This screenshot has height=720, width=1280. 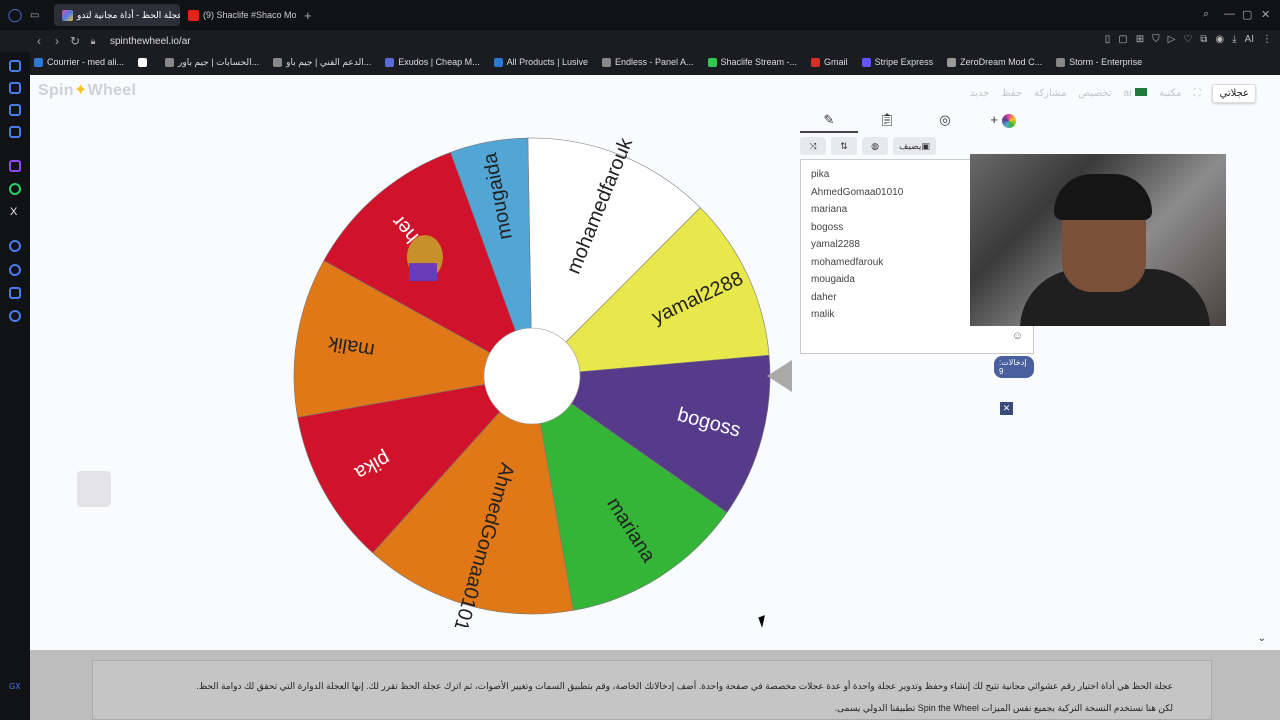 What do you see at coordinates (887, 121) in the screenshot?
I see `results-tab: 📋︎` at bounding box center [887, 121].